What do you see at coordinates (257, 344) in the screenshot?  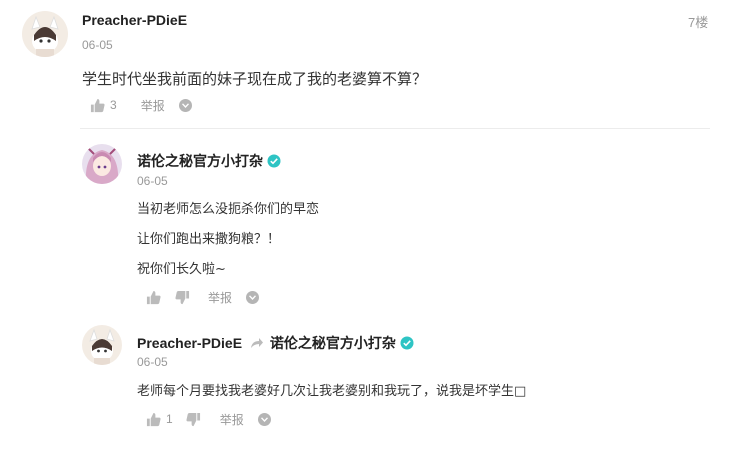 I see `reply-arrow-icon` at bounding box center [257, 344].